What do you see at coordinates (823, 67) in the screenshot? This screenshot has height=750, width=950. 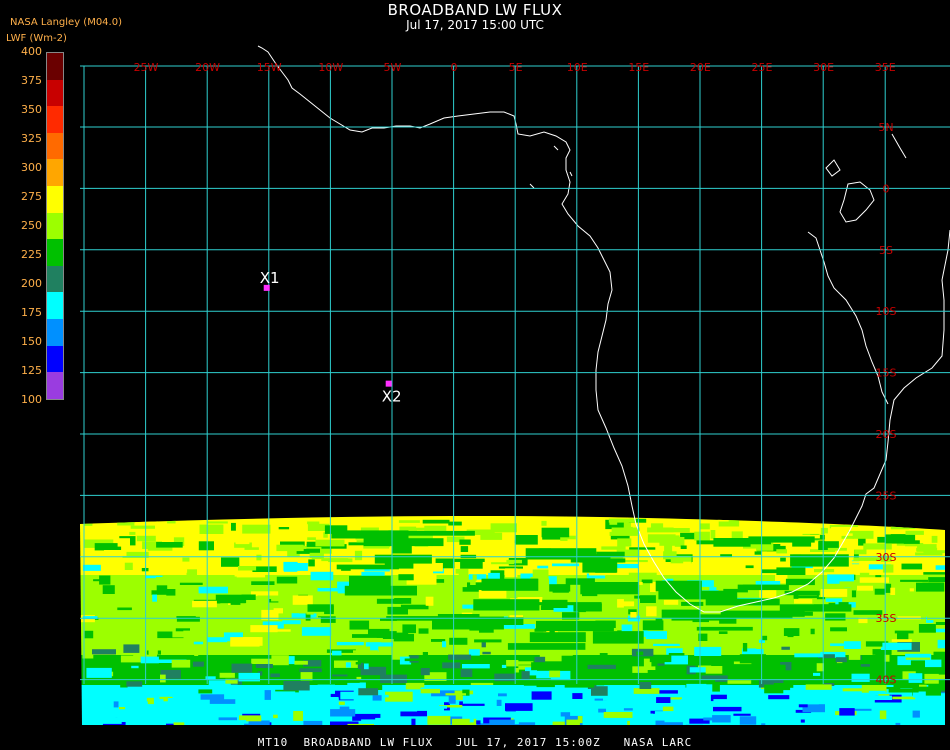 I see `longitude-label: 30E` at bounding box center [823, 67].